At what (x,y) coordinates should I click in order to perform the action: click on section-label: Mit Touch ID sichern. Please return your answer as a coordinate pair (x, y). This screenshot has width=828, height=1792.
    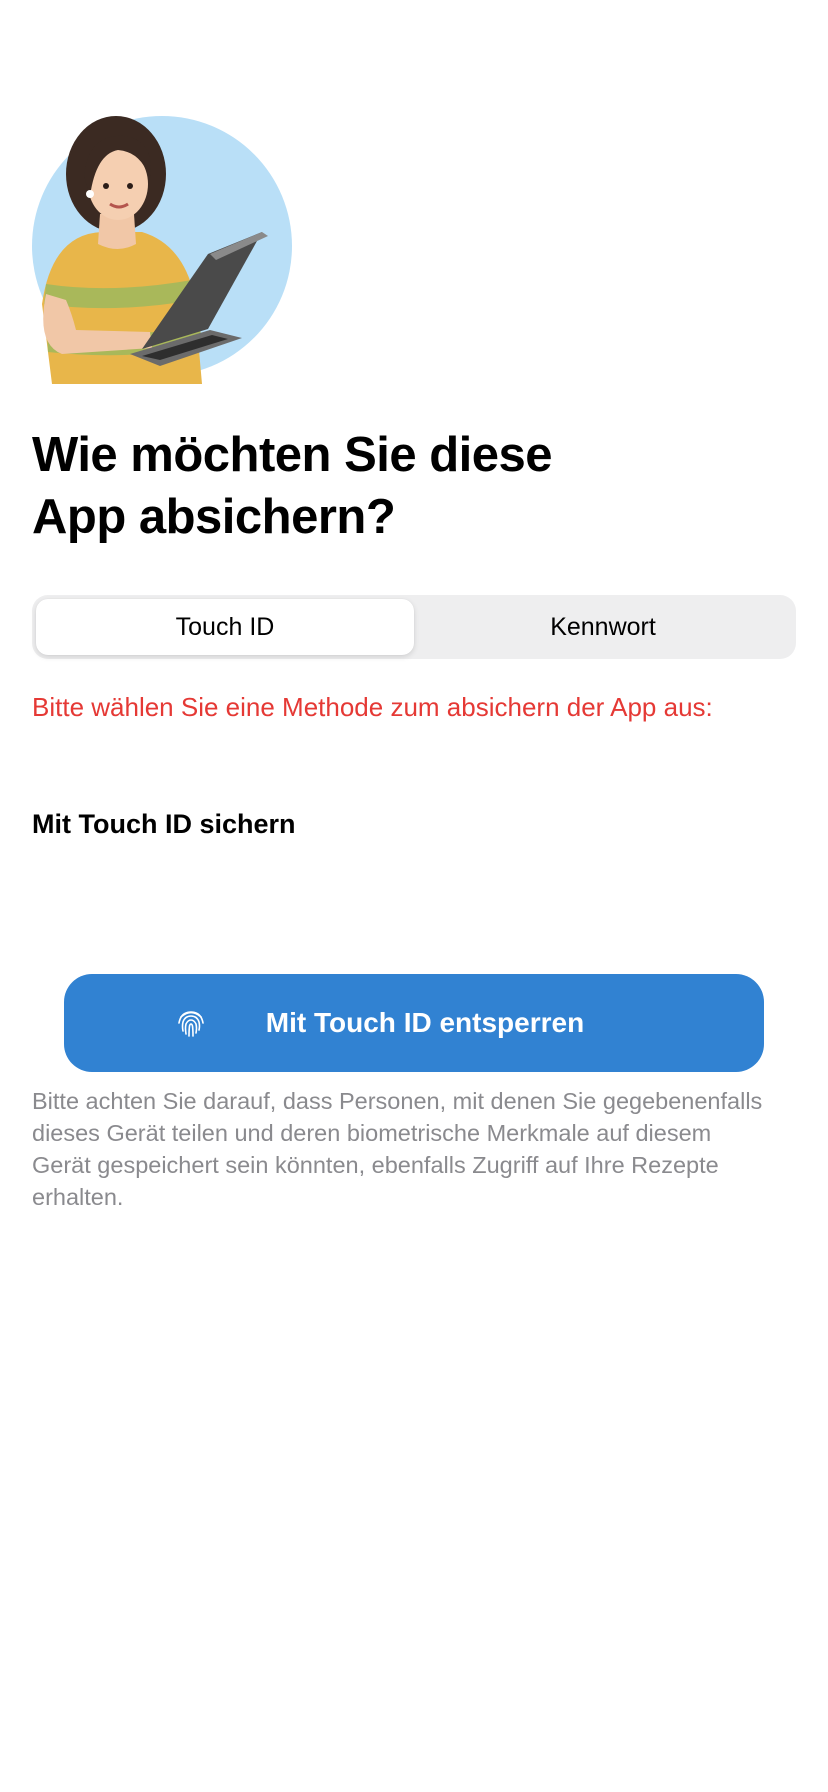
    Looking at the image, I should click on (164, 824).